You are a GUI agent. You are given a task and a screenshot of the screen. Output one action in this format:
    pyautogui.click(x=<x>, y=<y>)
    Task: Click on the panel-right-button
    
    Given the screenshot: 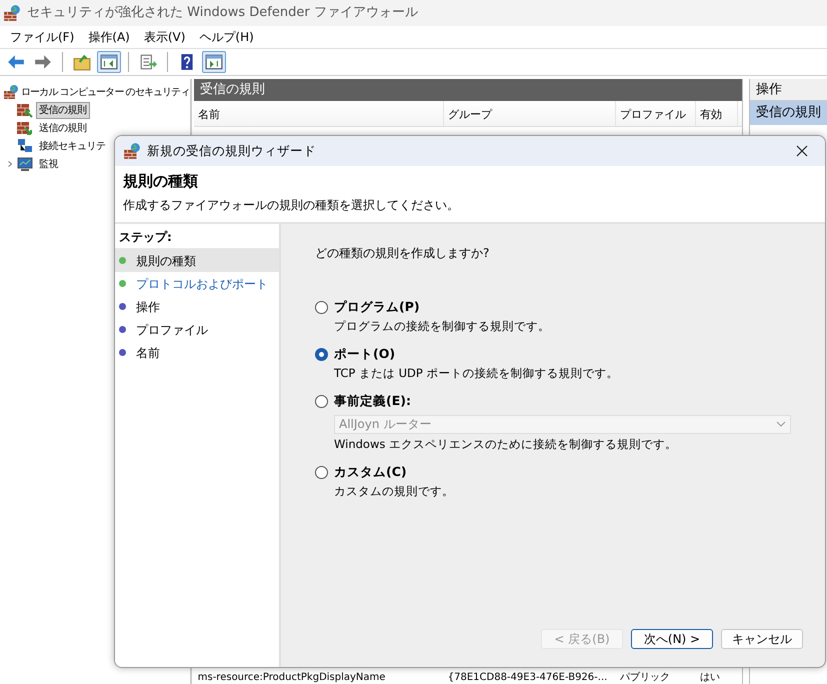 What is the action you would take?
    pyautogui.click(x=214, y=62)
    